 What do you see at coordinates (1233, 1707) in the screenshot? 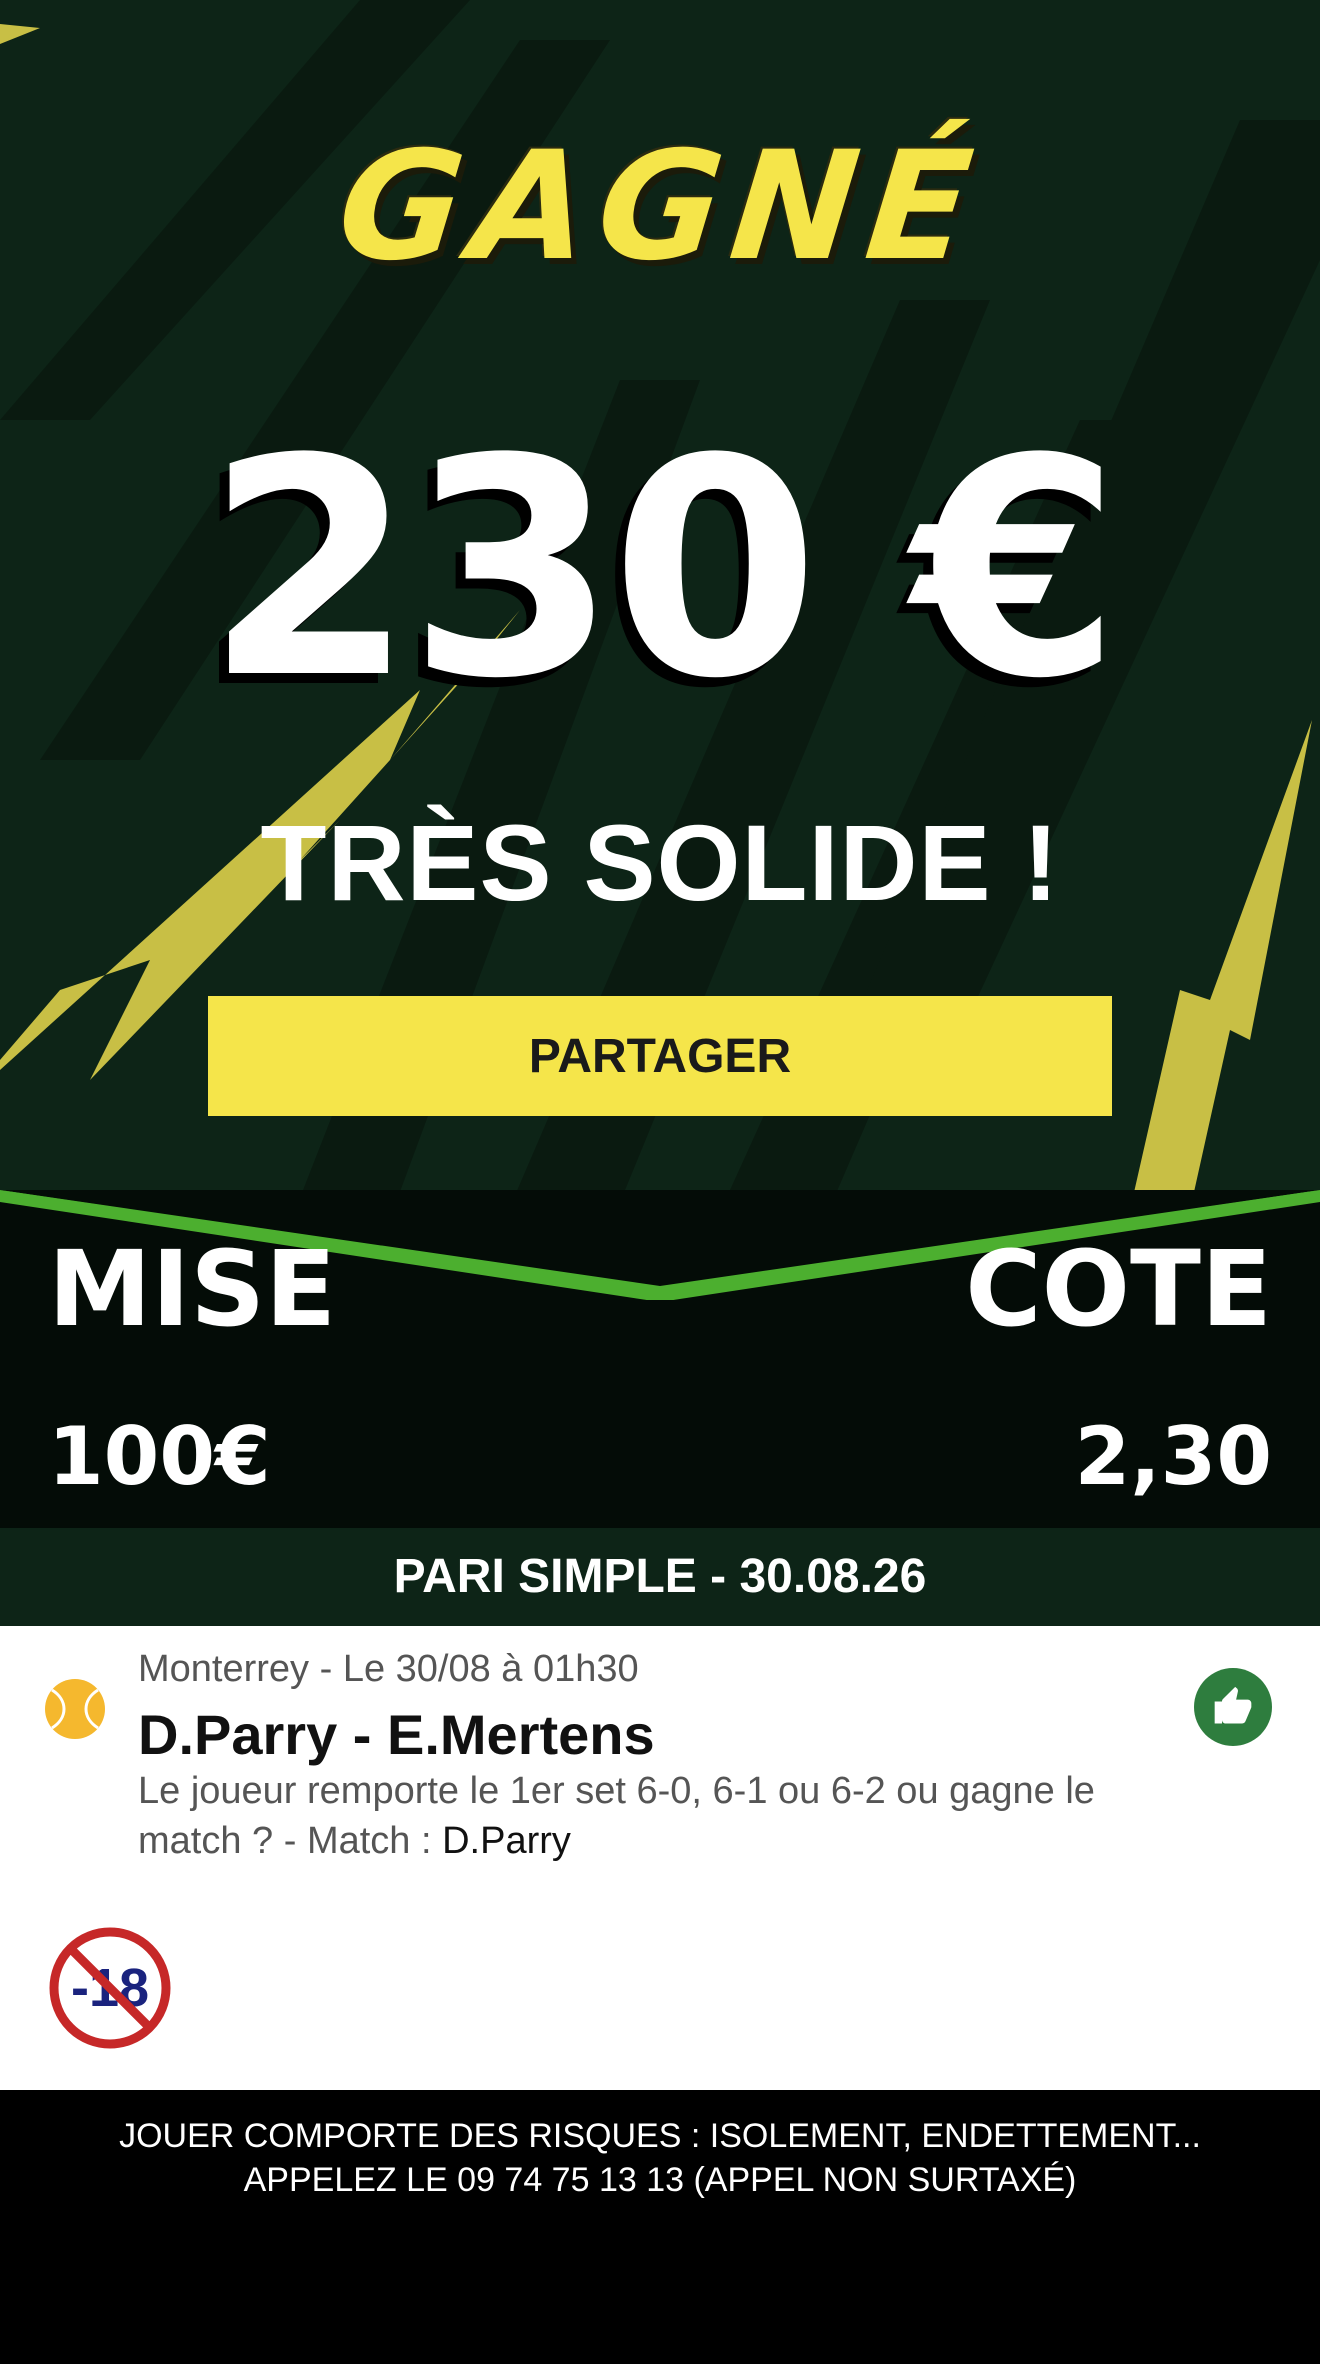
I see `thumbs-up-icon` at bounding box center [1233, 1707].